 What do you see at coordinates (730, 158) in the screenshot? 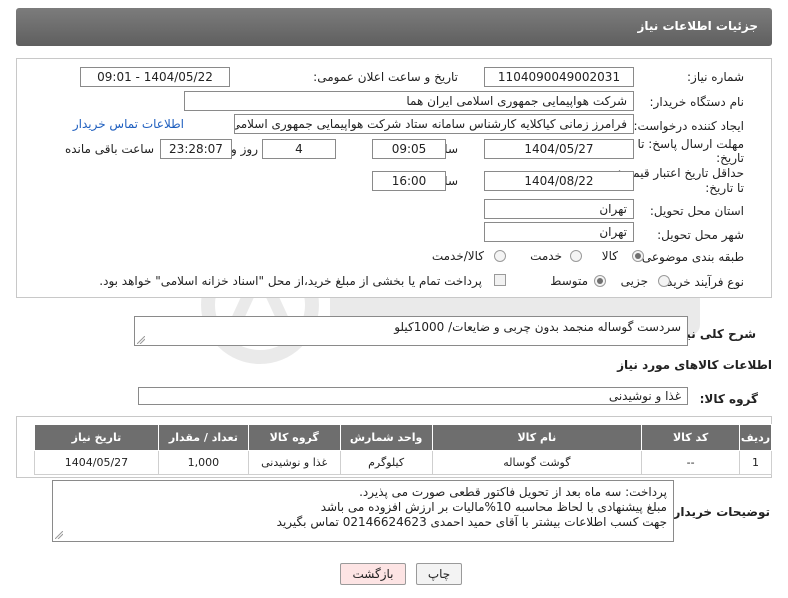
I see `deadline-label-2: تاریخ:` at bounding box center [730, 158].